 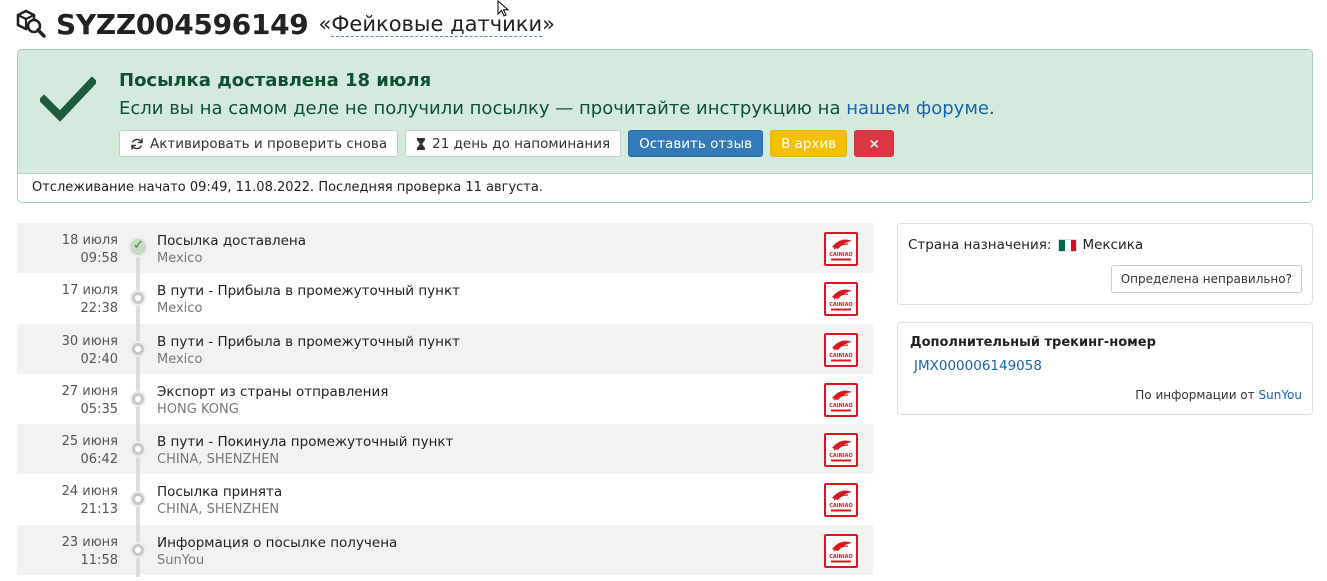 What do you see at coordinates (89, 391) in the screenshot?
I see `event-date: 27 июня` at bounding box center [89, 391].